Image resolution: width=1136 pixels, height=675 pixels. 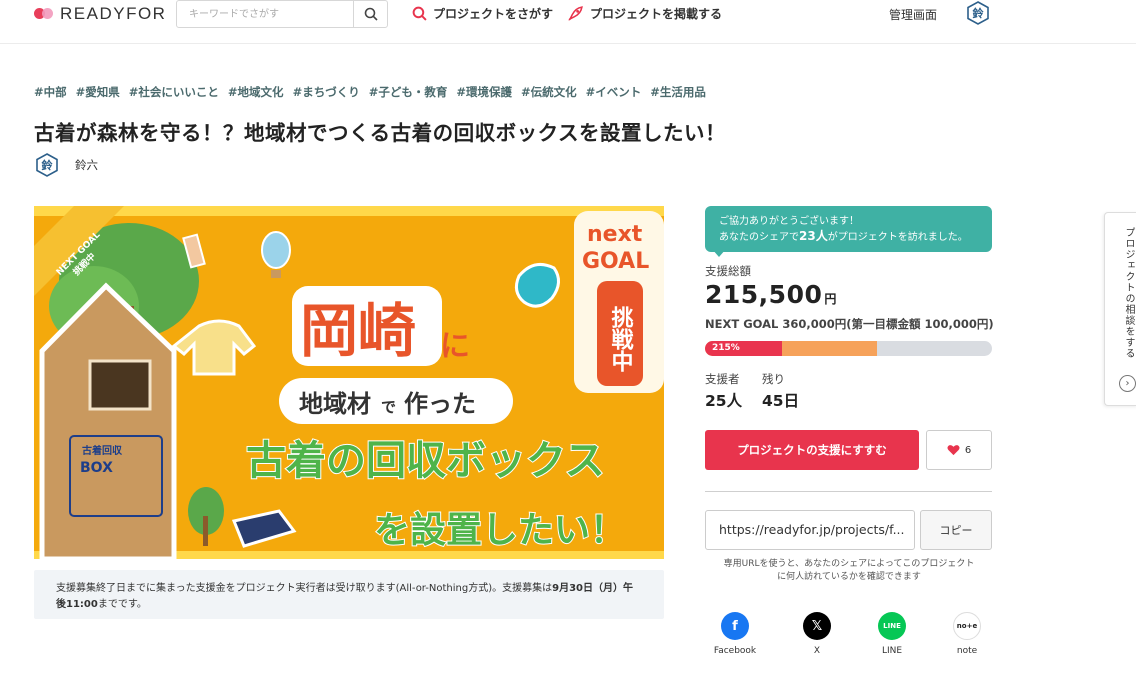 What do you see at coordinates (425, 461) in the screenshot?
I see `main-line: 古着の回収ボックス` at bounding box center [425, 461].